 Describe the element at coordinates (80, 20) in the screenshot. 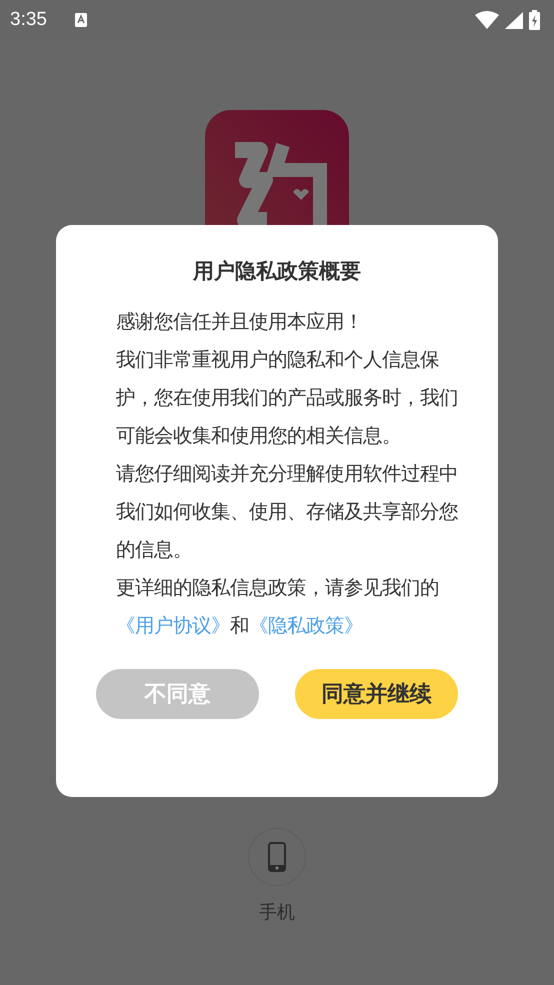

I see `keyboard-icon` at that location.